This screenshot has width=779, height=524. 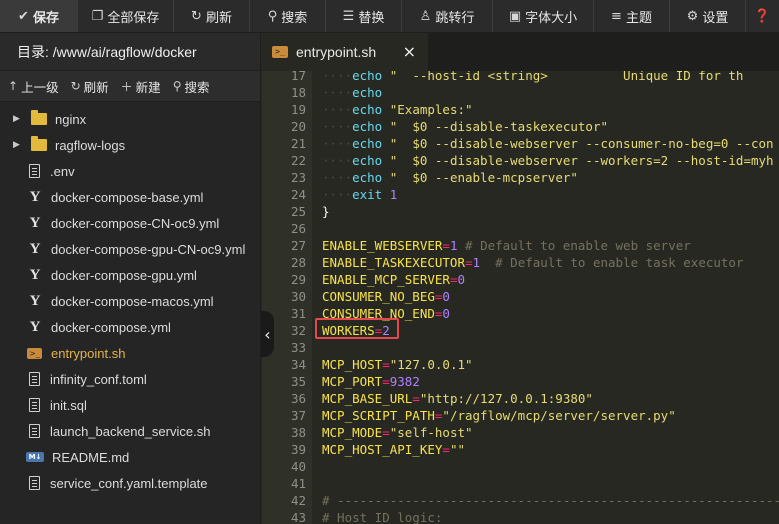 What do you see at coordinates (520, 347) in the screenshot?
I see `code-line: 33` at bounding box center [520, 347].